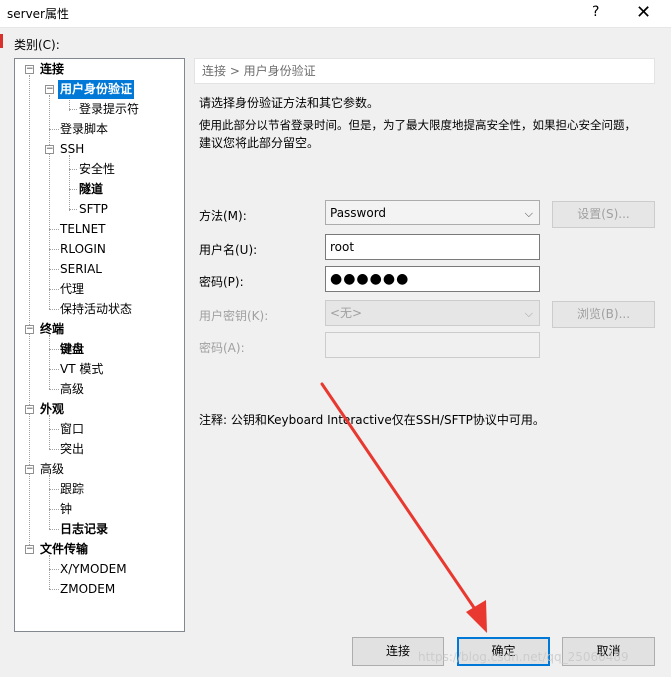  What do you see at coordinates (523, 657) in the screenshot?
I see `watermark: https://blog.csdn.net/qq_25060489` at bounding box center [523, 657].